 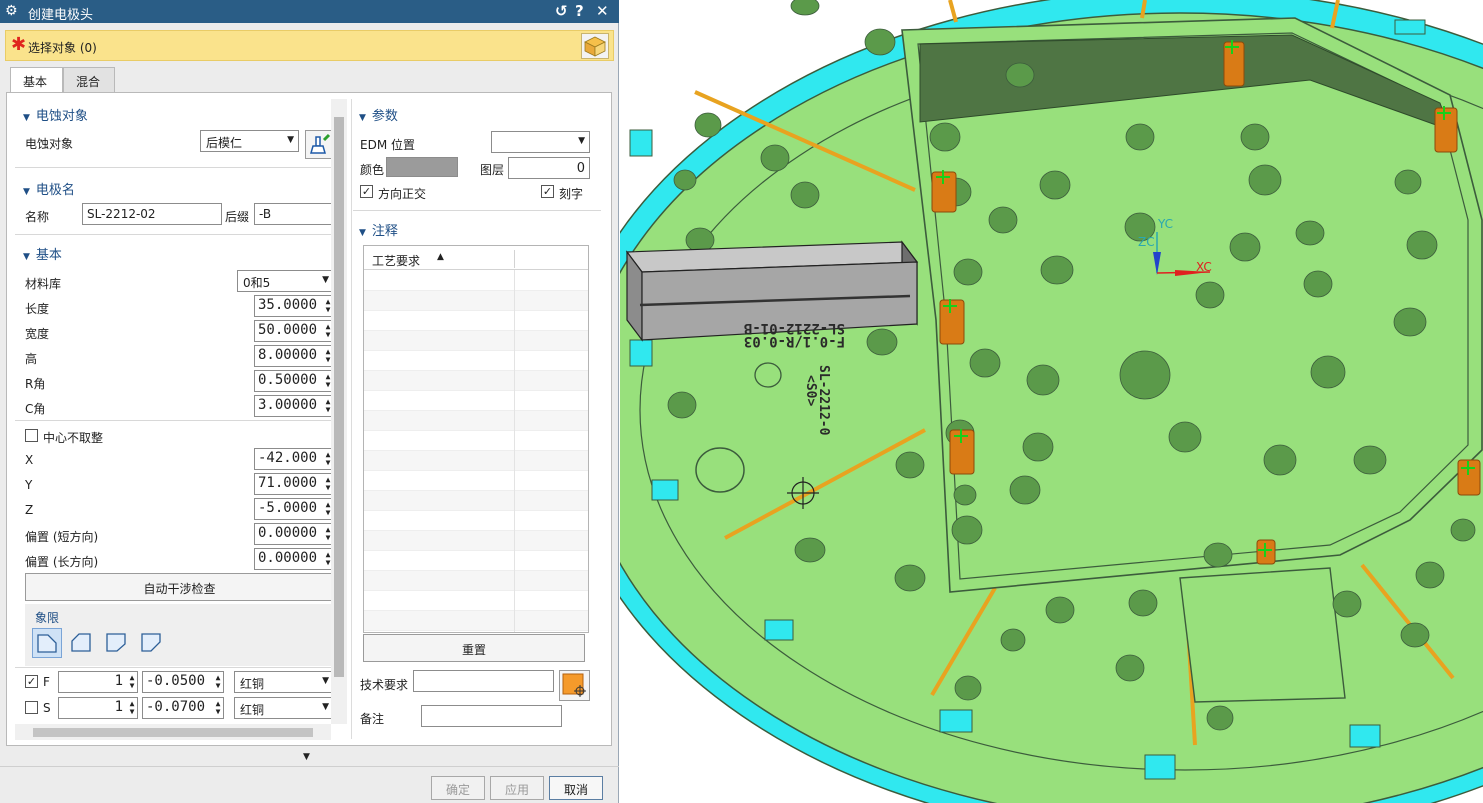 What do you see at coordinates (547, 191) in the screenshot?
I see `engrave-checkbox: ✓` at bounding box center [547, 191].